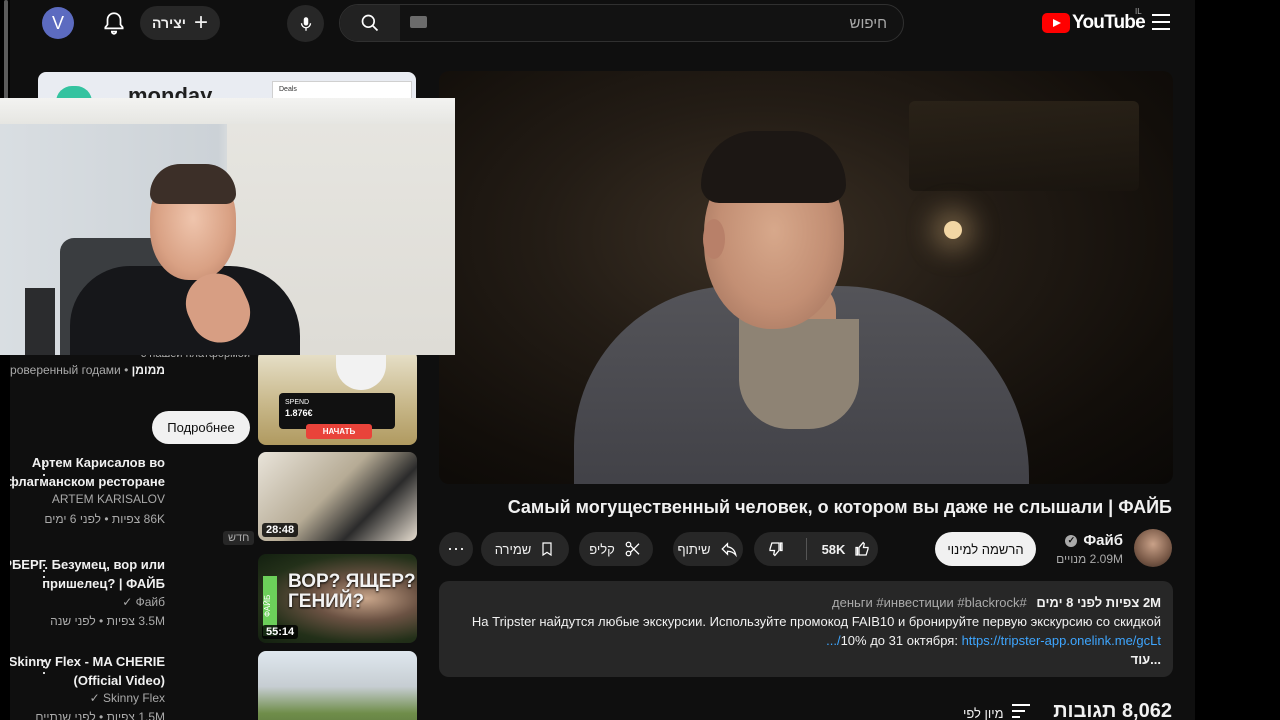 The image size is (1280, 720). I want to click on save-button: שמירה, so click(525, 549).